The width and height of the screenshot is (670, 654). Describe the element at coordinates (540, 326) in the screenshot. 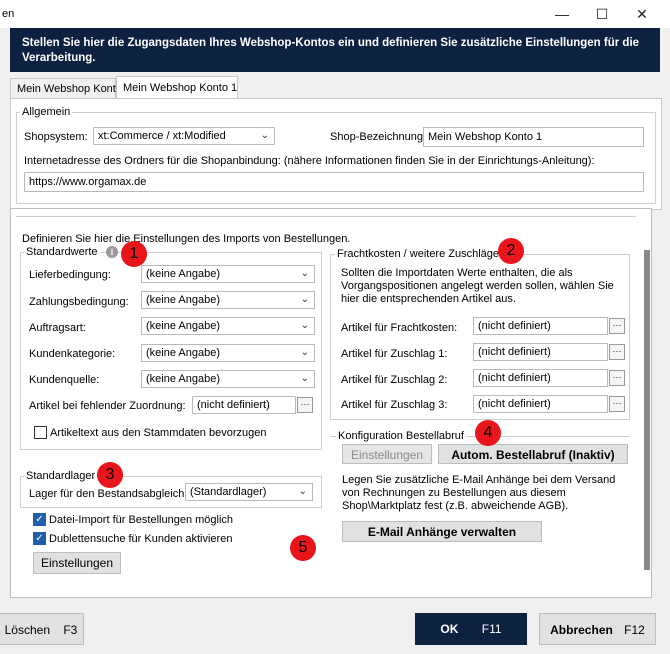

I see `frachtkosten-field: (nicht definiert)` at that location.